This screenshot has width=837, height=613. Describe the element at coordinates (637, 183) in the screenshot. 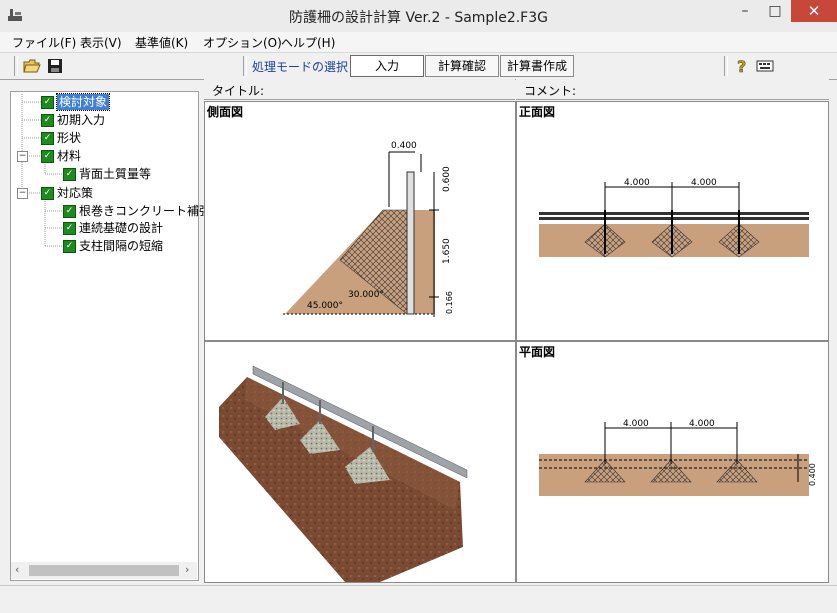

I see `span-dim-1: 4.000` at that location.